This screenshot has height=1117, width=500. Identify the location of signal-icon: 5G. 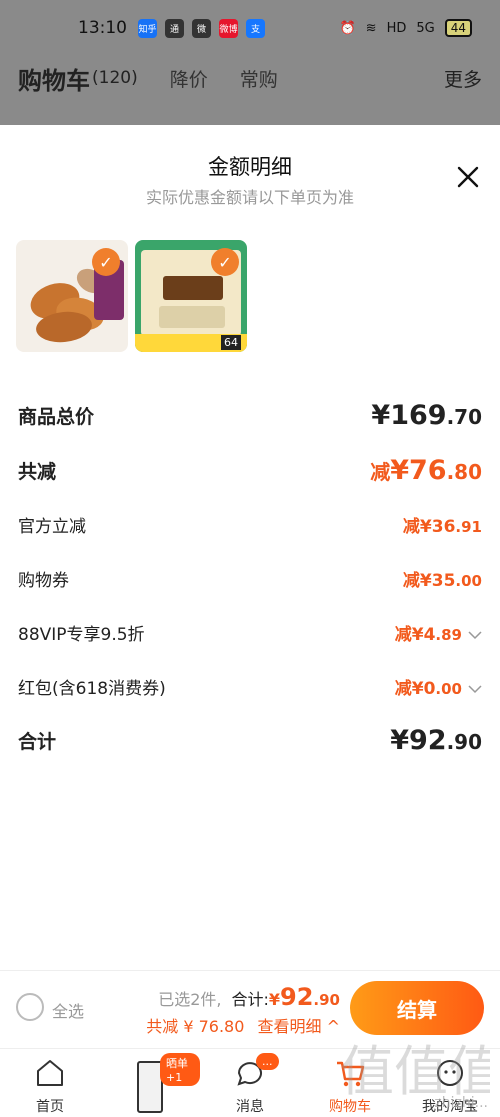
(425, 28).